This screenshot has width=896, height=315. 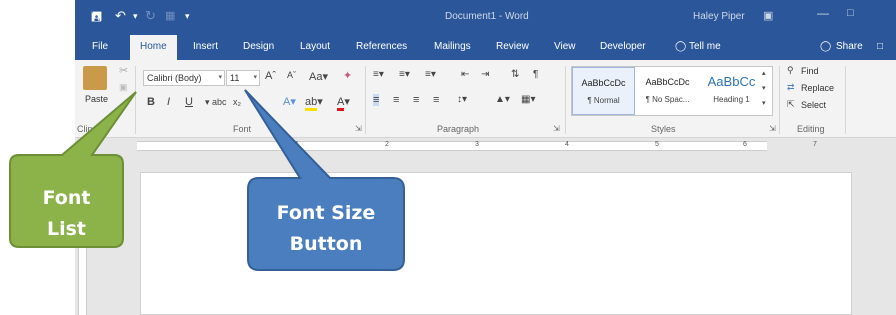 What do you see at coordinates (326, 244) in the screenshot?
I see `callout-line: Button` at bounding box center [326, 244].